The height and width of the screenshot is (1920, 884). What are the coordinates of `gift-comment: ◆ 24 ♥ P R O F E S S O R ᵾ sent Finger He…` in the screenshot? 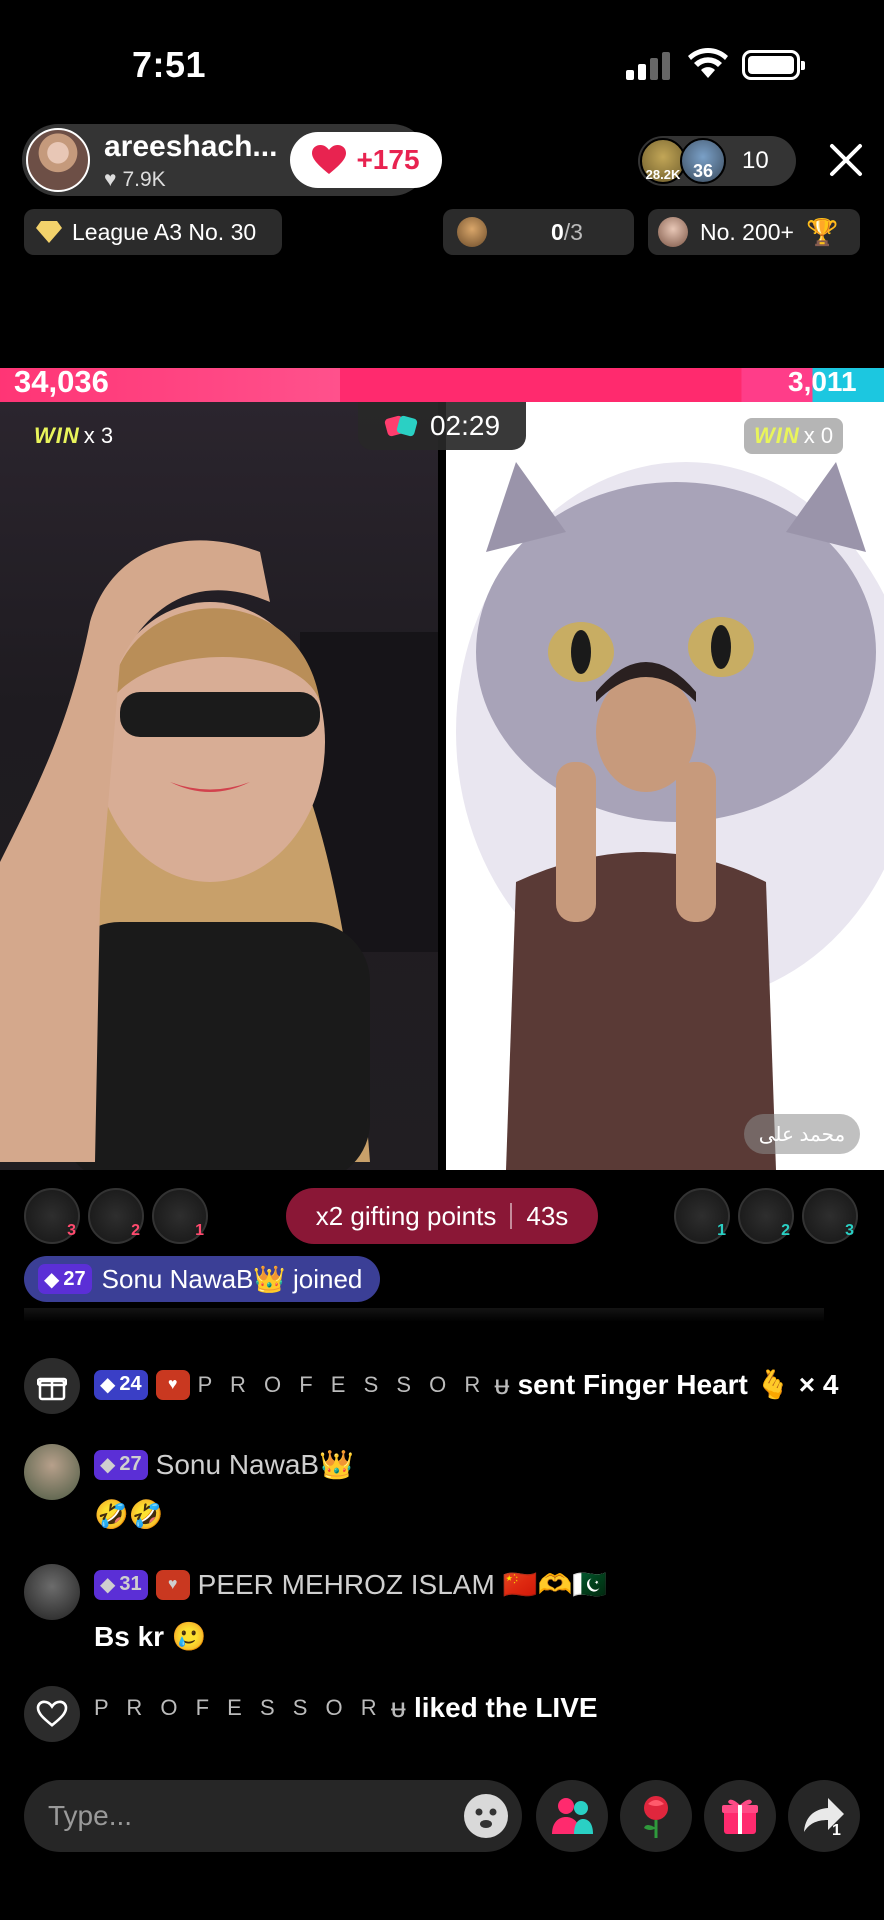 It's located at (466, 1384).